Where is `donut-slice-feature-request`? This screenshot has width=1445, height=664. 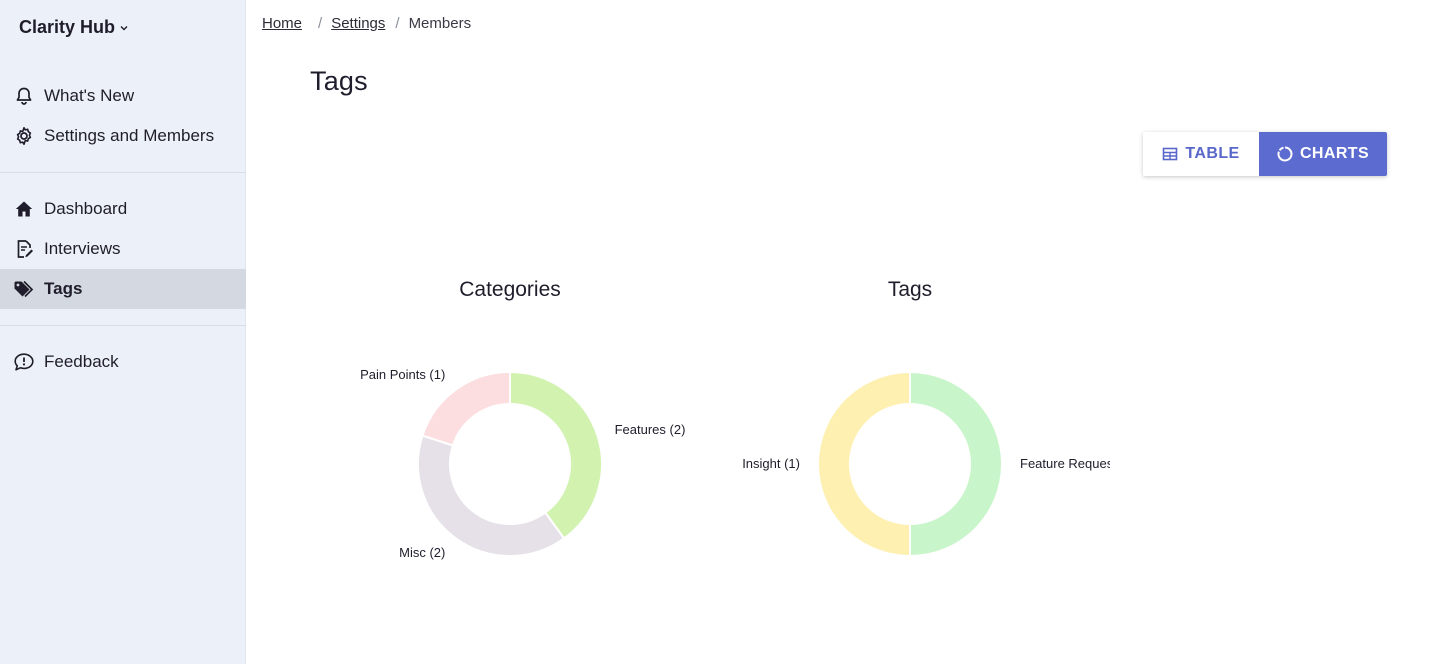
donut-slice-feature-request is located at coordinates (956, 464).